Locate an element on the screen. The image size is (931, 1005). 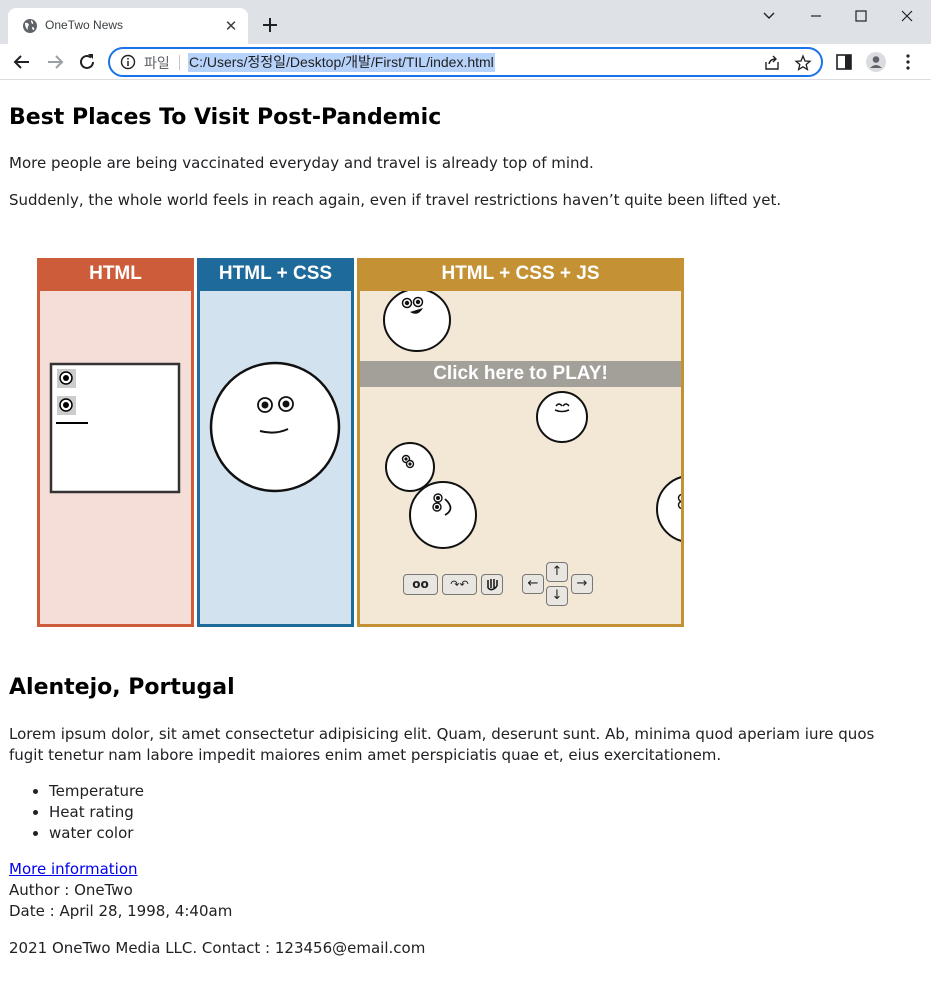
scheme-label: 파일 is located at coordinates (157, 64).